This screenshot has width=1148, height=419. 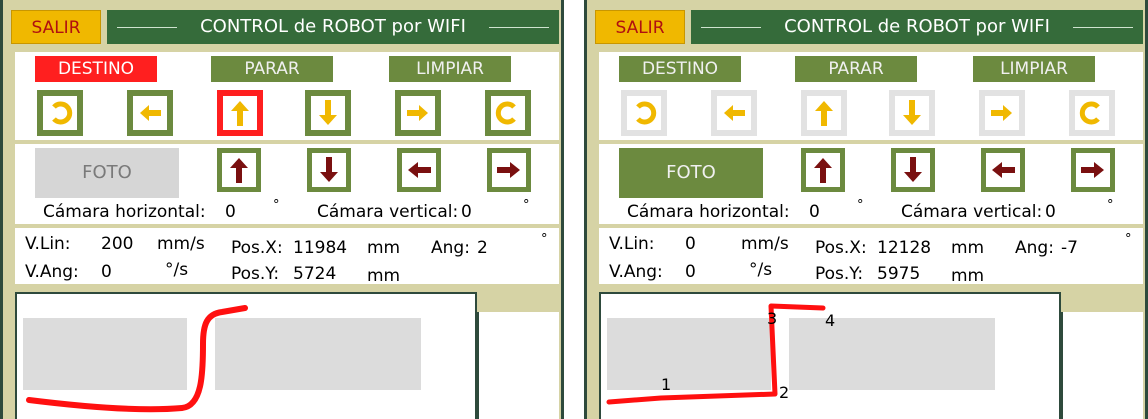 What do you see at coordinates (904, 248) in the screenshot?
I see `posx-value: 12128` at bounding box center [904, 248].